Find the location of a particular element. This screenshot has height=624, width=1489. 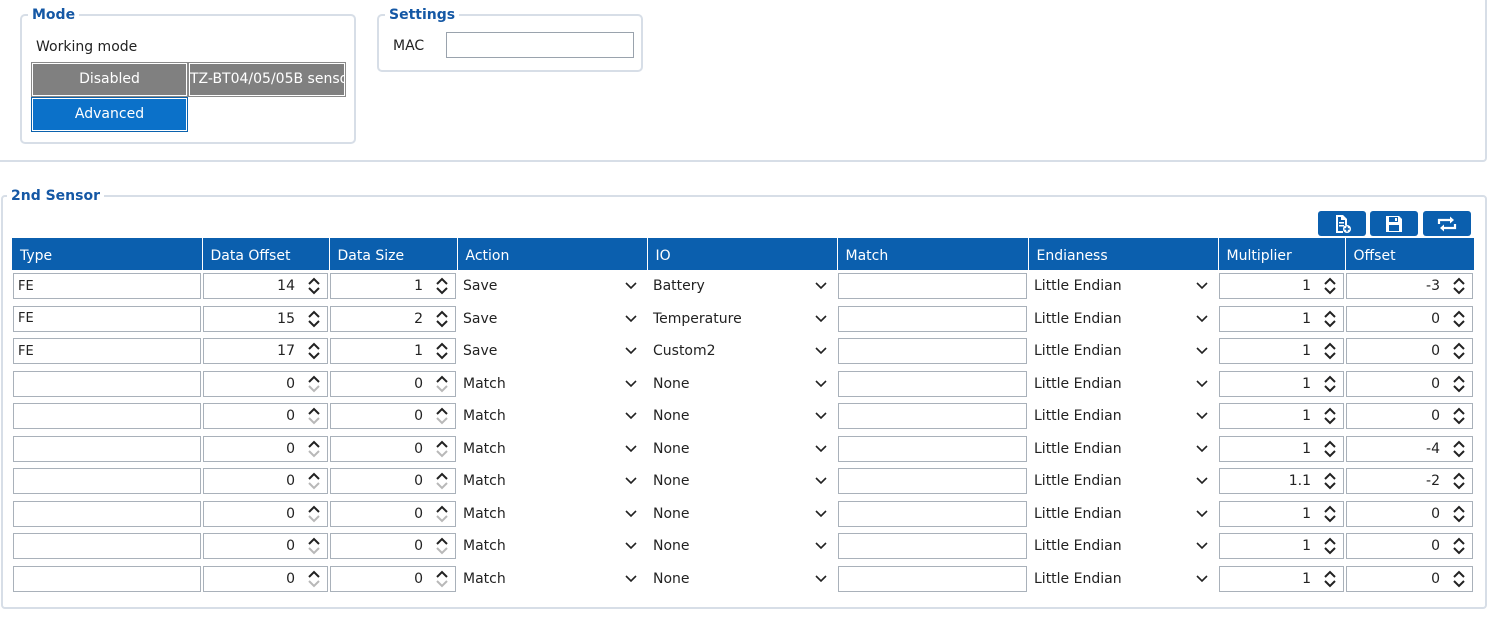

io-select: Custom2 is located at coordinates (742, 351).